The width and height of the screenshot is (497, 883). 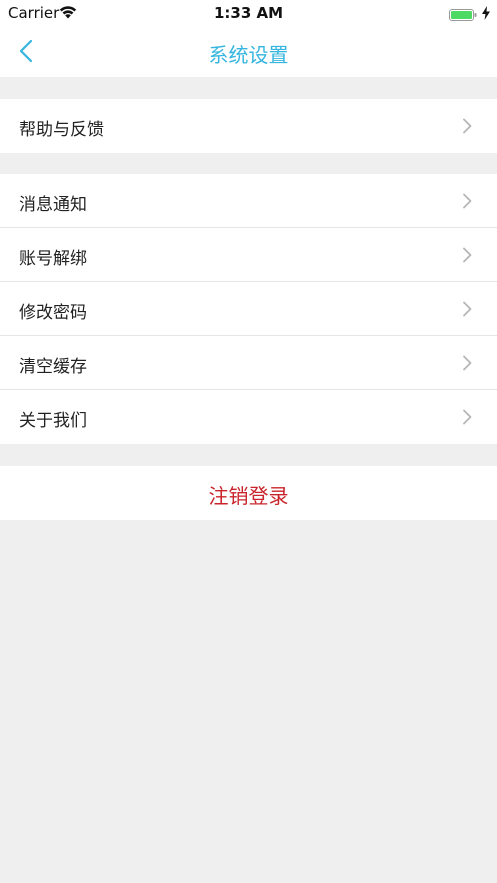 What do you see at coordinates (248, 55) in the screenshot?
I see `page-title: 系统设置` at bounding box center [248, 55].